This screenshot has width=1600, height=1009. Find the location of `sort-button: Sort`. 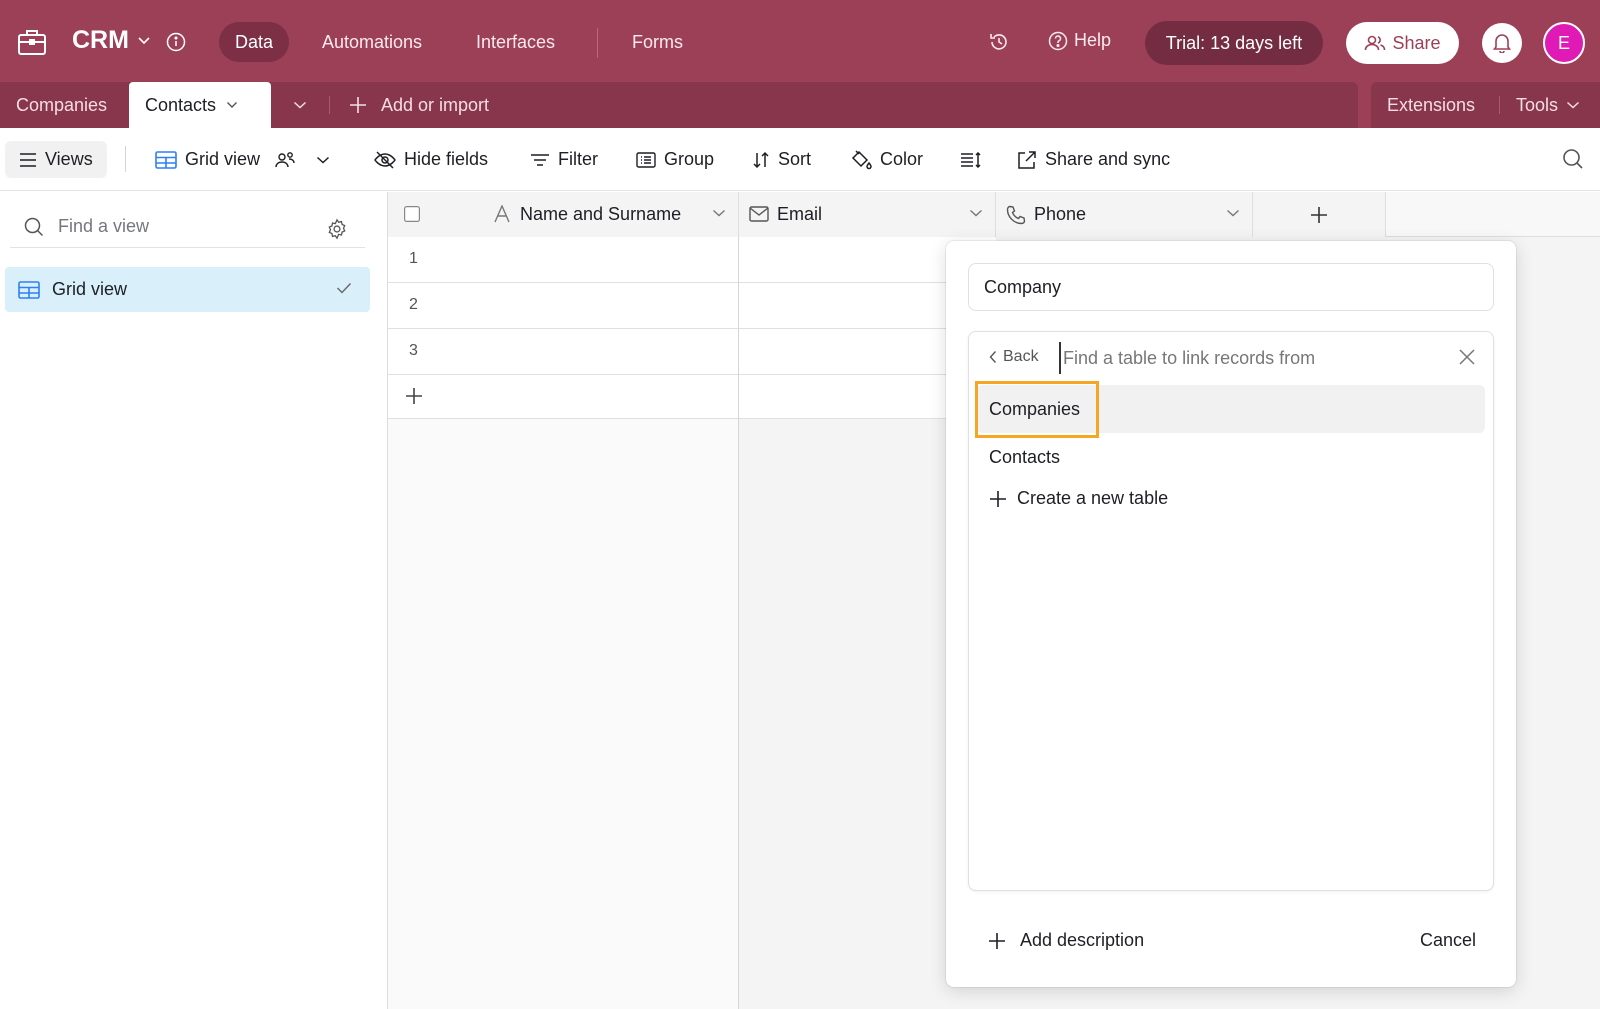

sort-button: Sort is located at coordinates (781, 159).